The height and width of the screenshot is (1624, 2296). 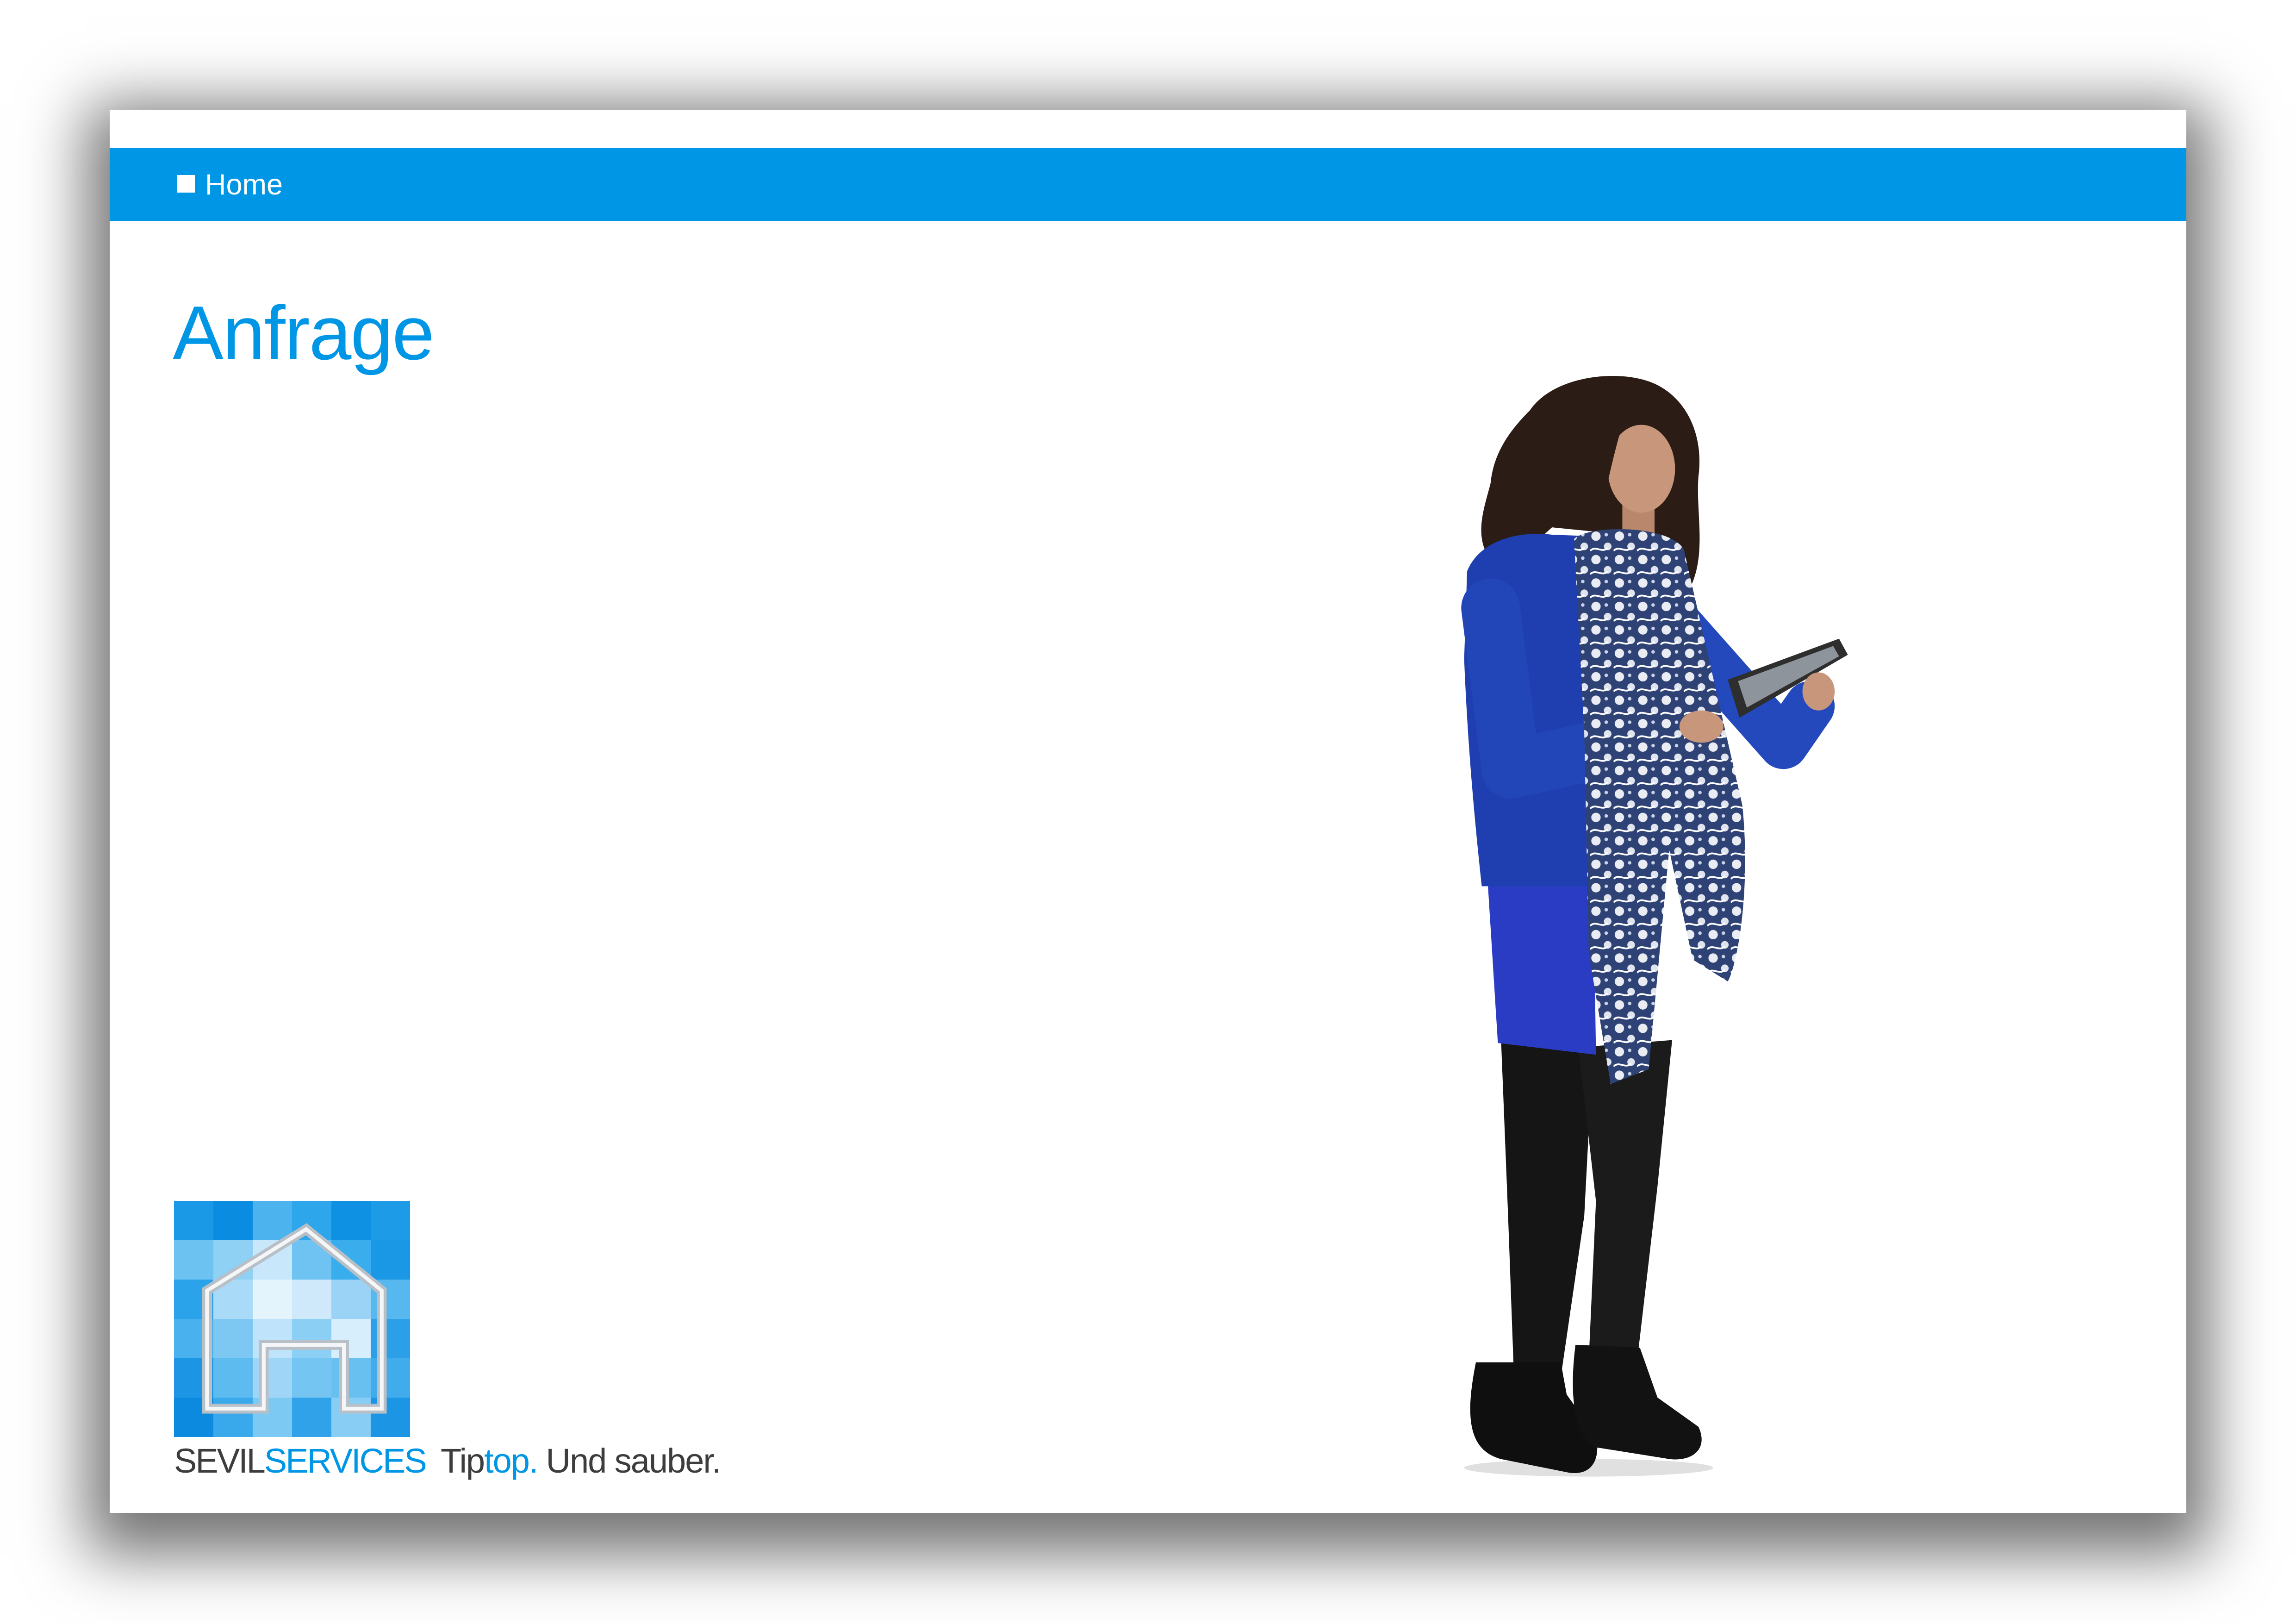 I want to click on brand-slogan: Tiptop. Und sauber., so click(x=581, y=1461).